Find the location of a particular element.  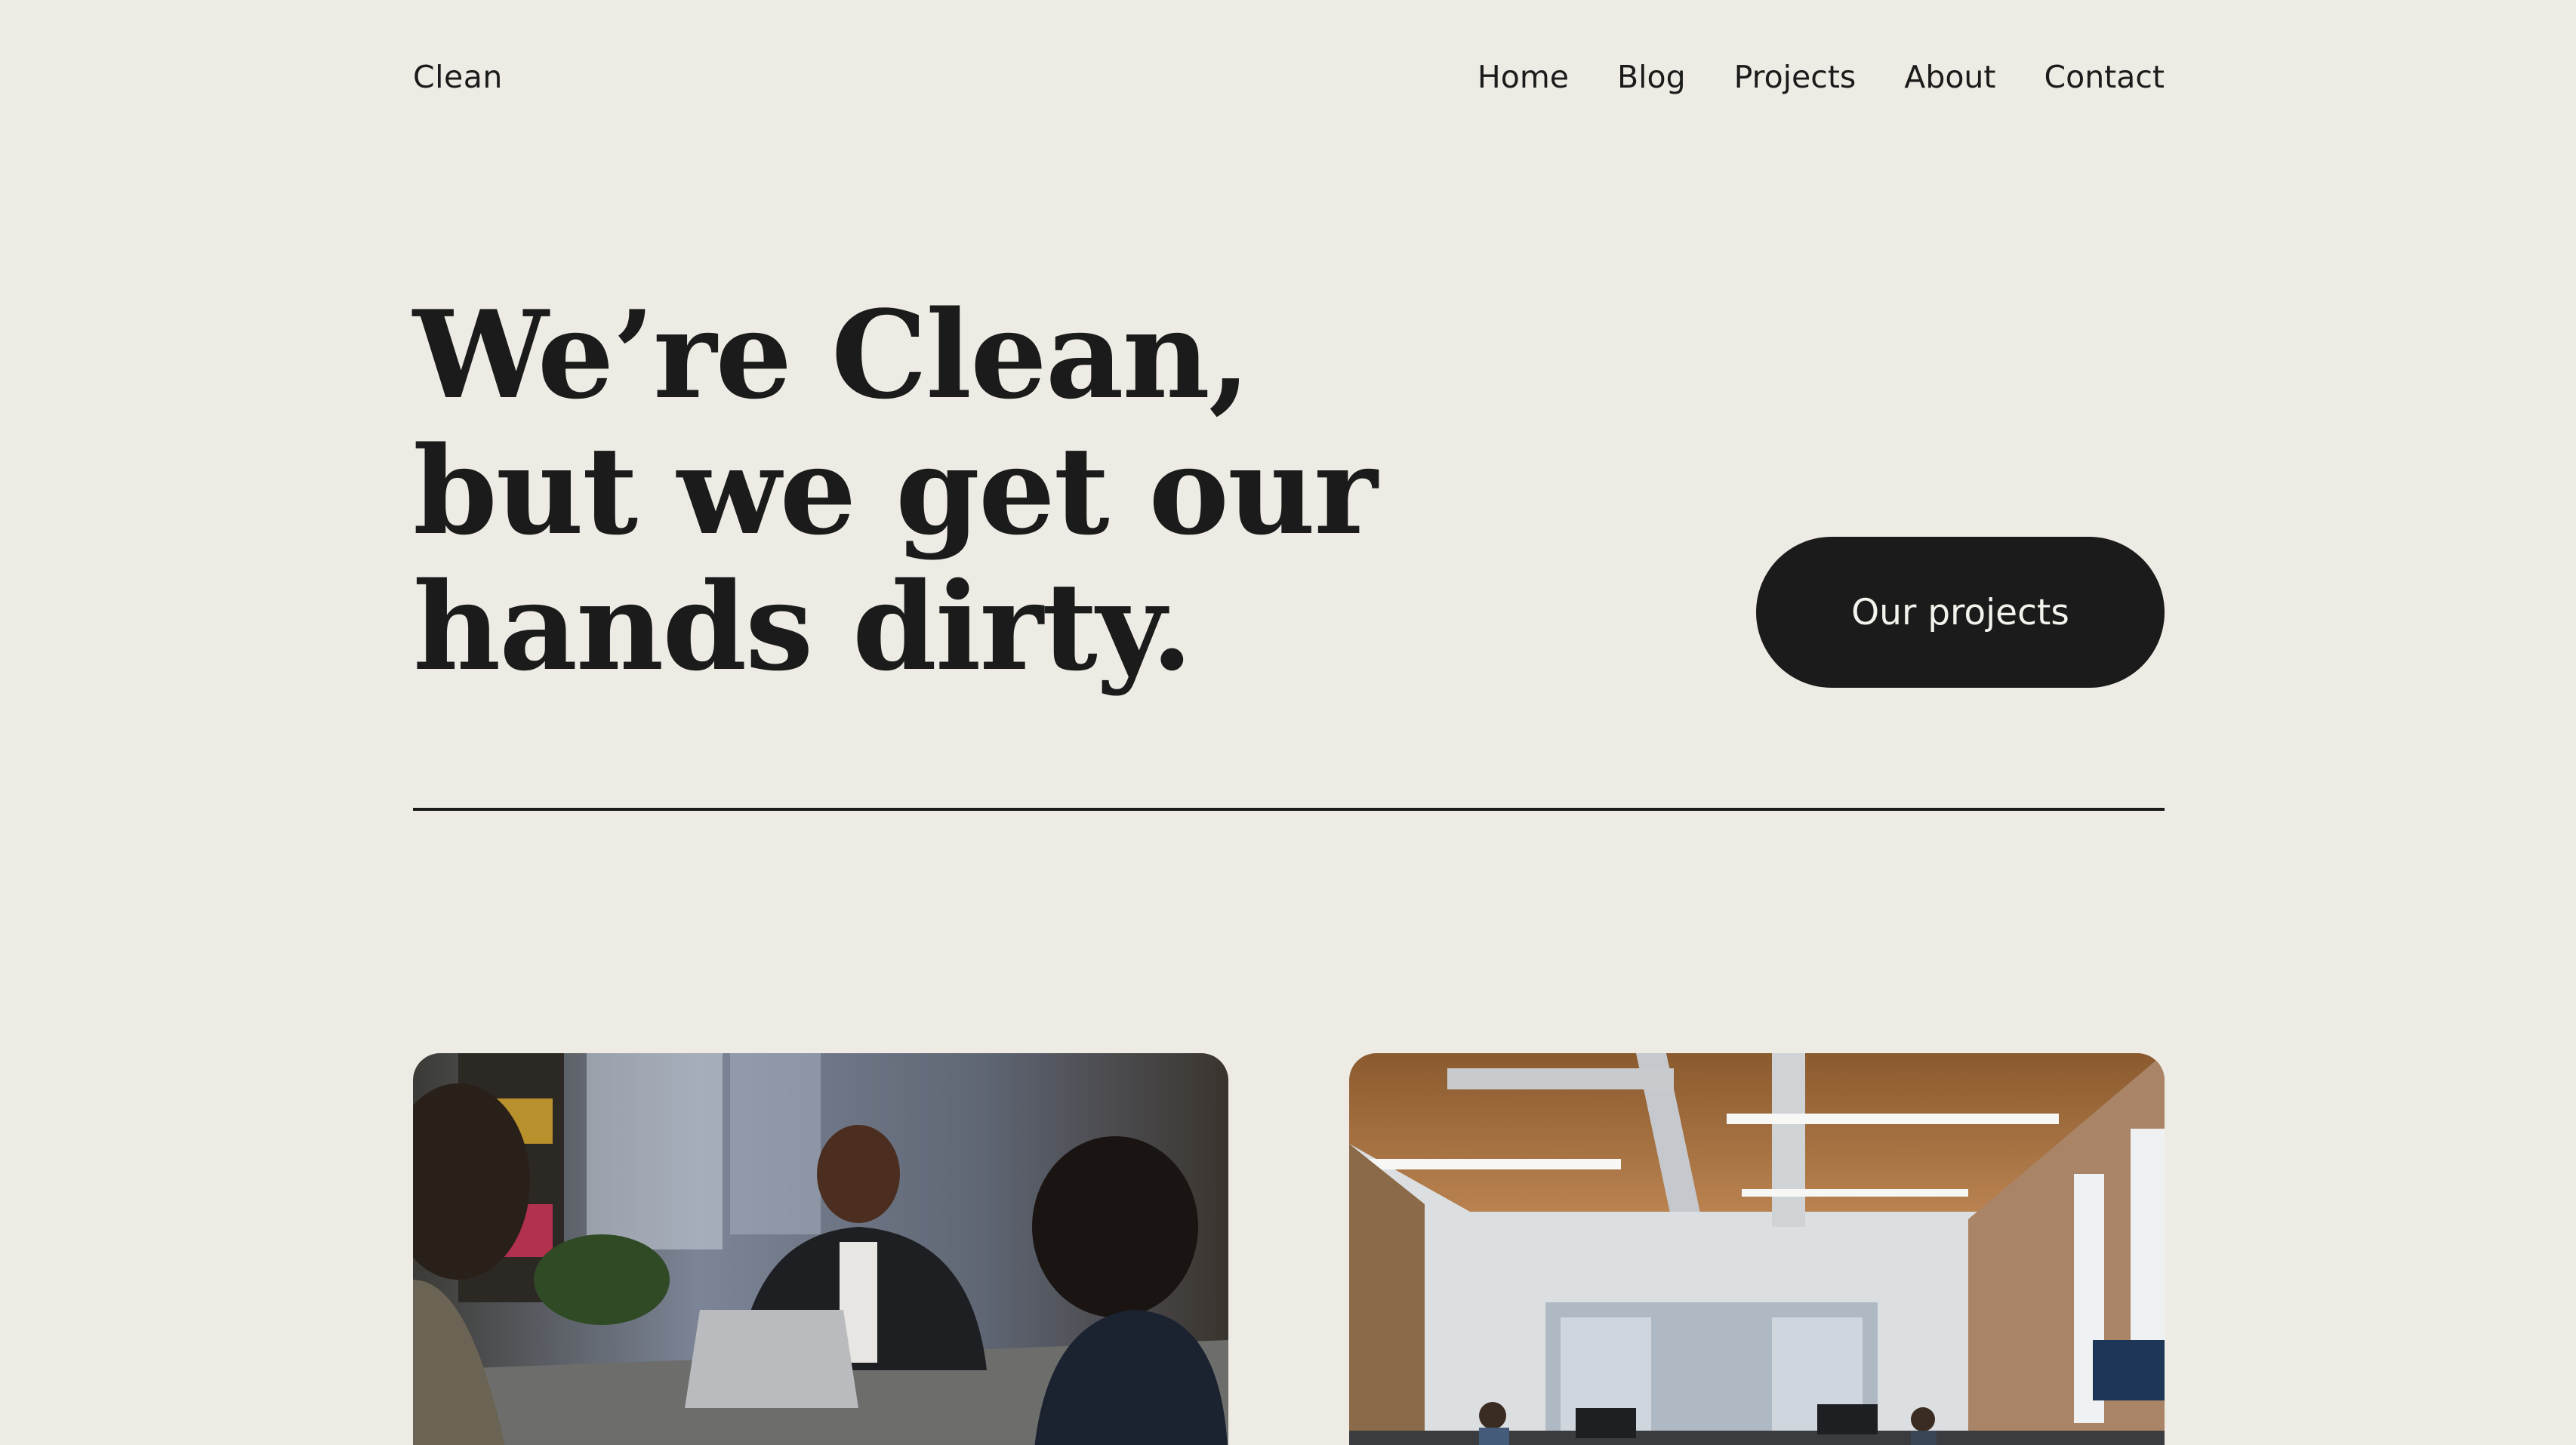

open-office-photo is located at coordinates (1757, 1249).